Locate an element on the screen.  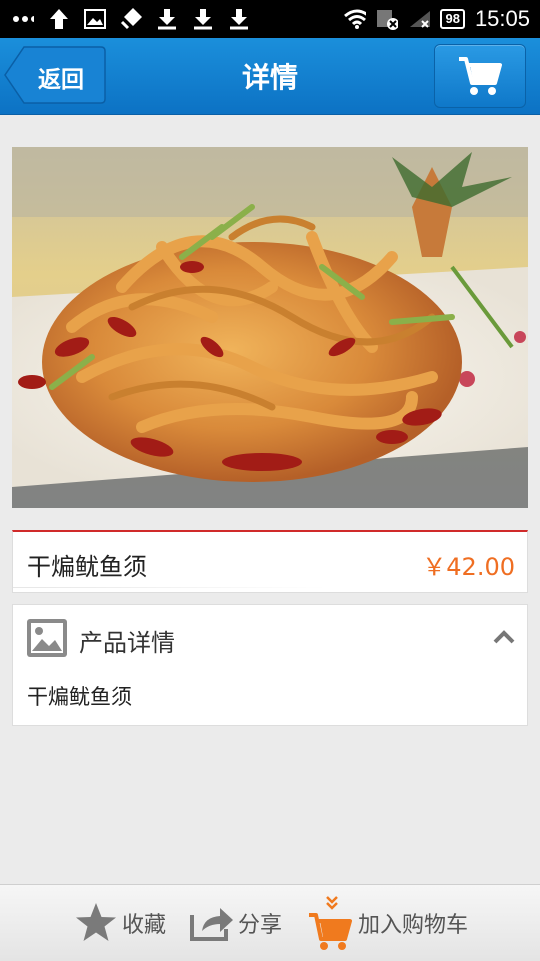
star-icon is located at coordinates (96, 922).